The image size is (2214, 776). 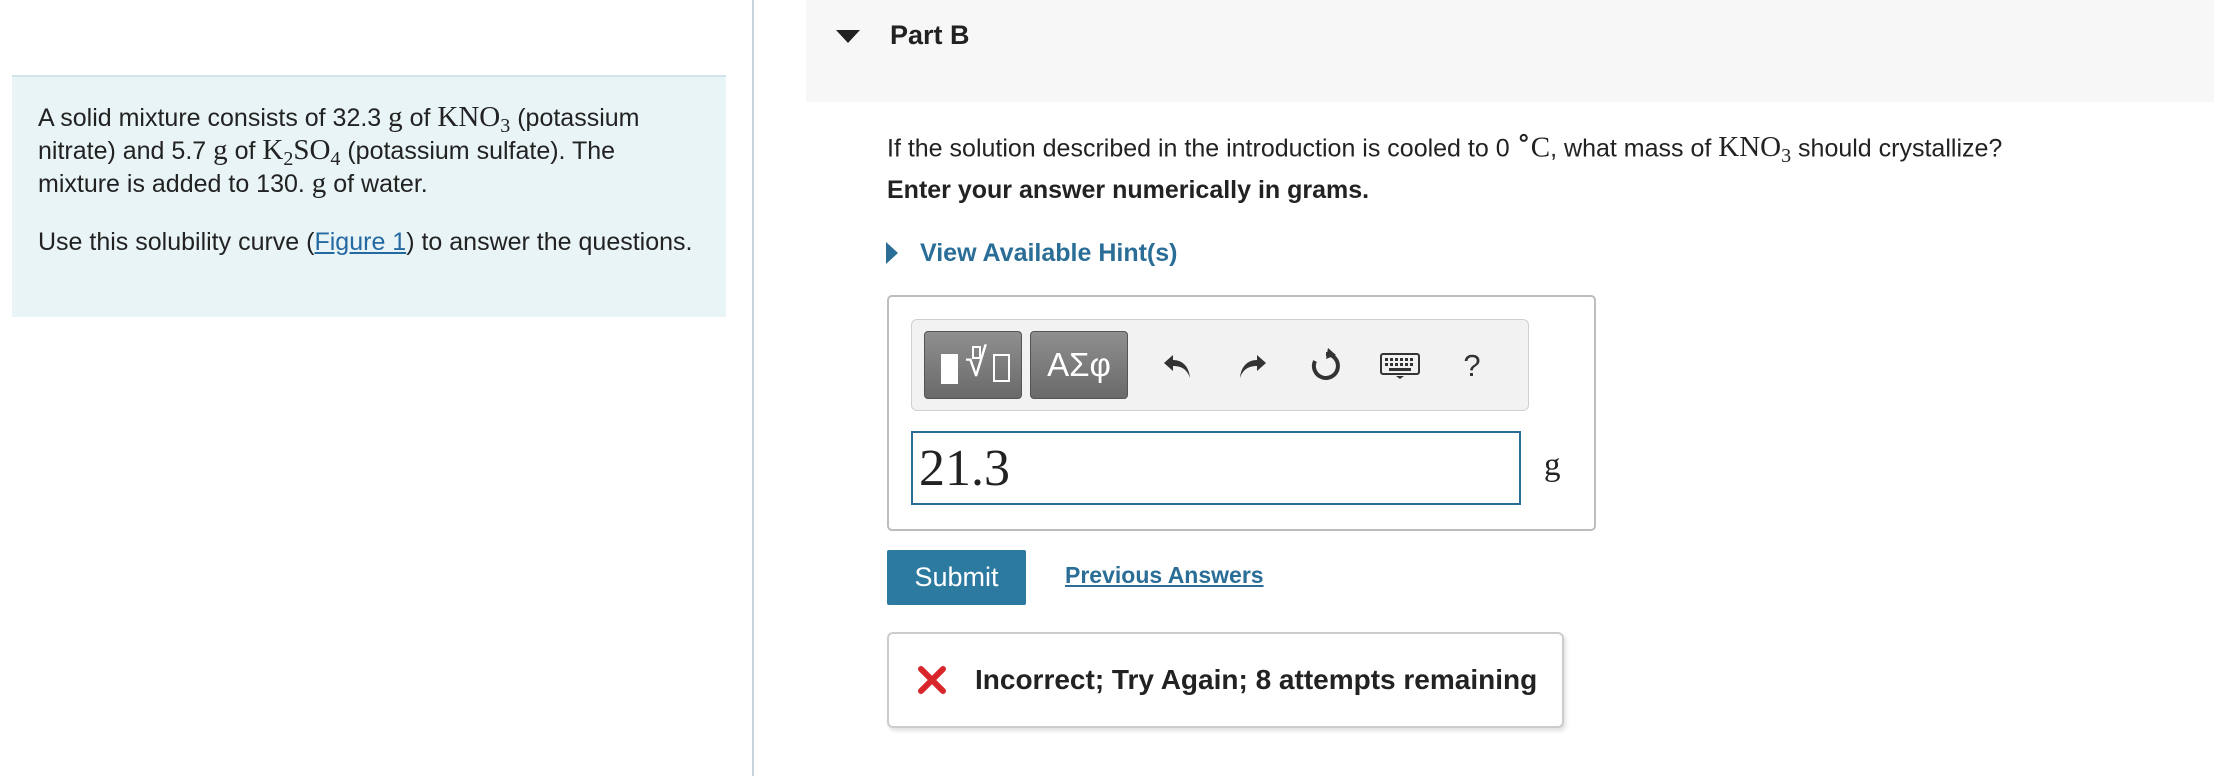 I want to click on celsius-unit: C, so click(x=1540, y=147).